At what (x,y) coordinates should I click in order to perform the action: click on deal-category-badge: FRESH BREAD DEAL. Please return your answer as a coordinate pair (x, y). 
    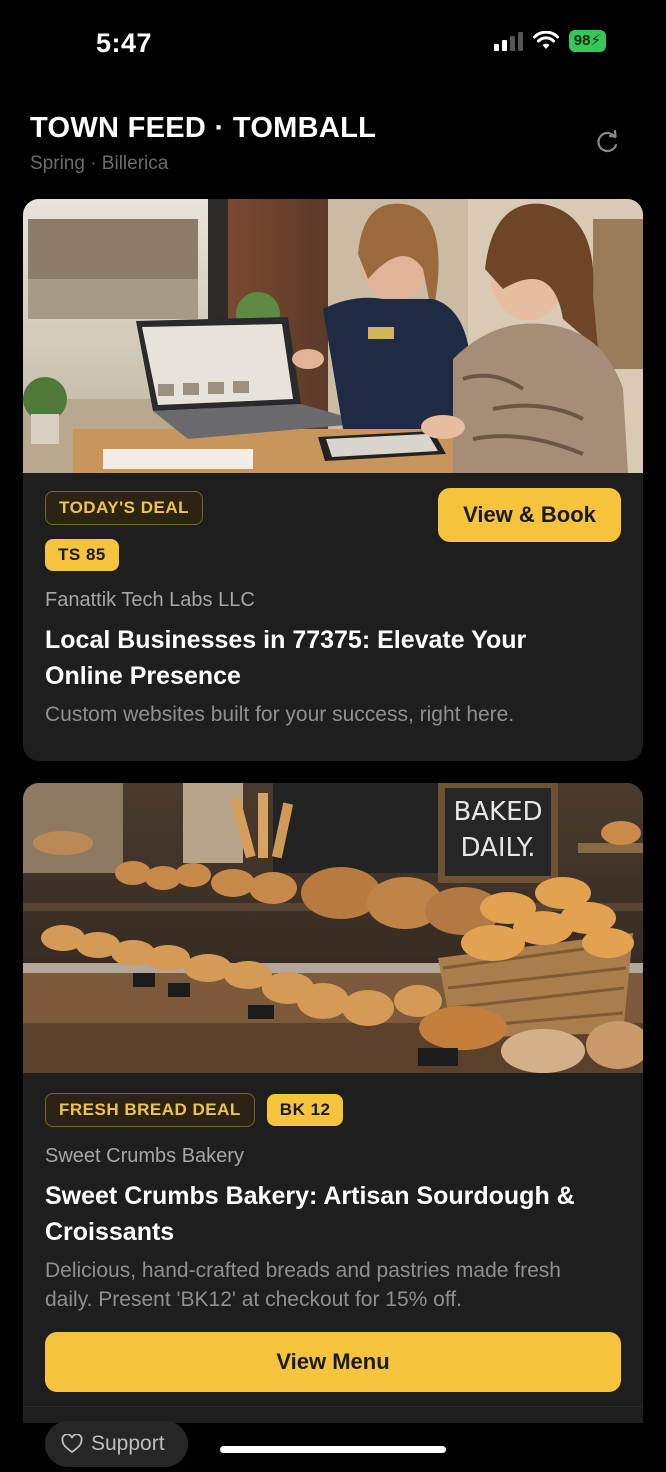
    Looking at the image, I should click on (150, 1110).